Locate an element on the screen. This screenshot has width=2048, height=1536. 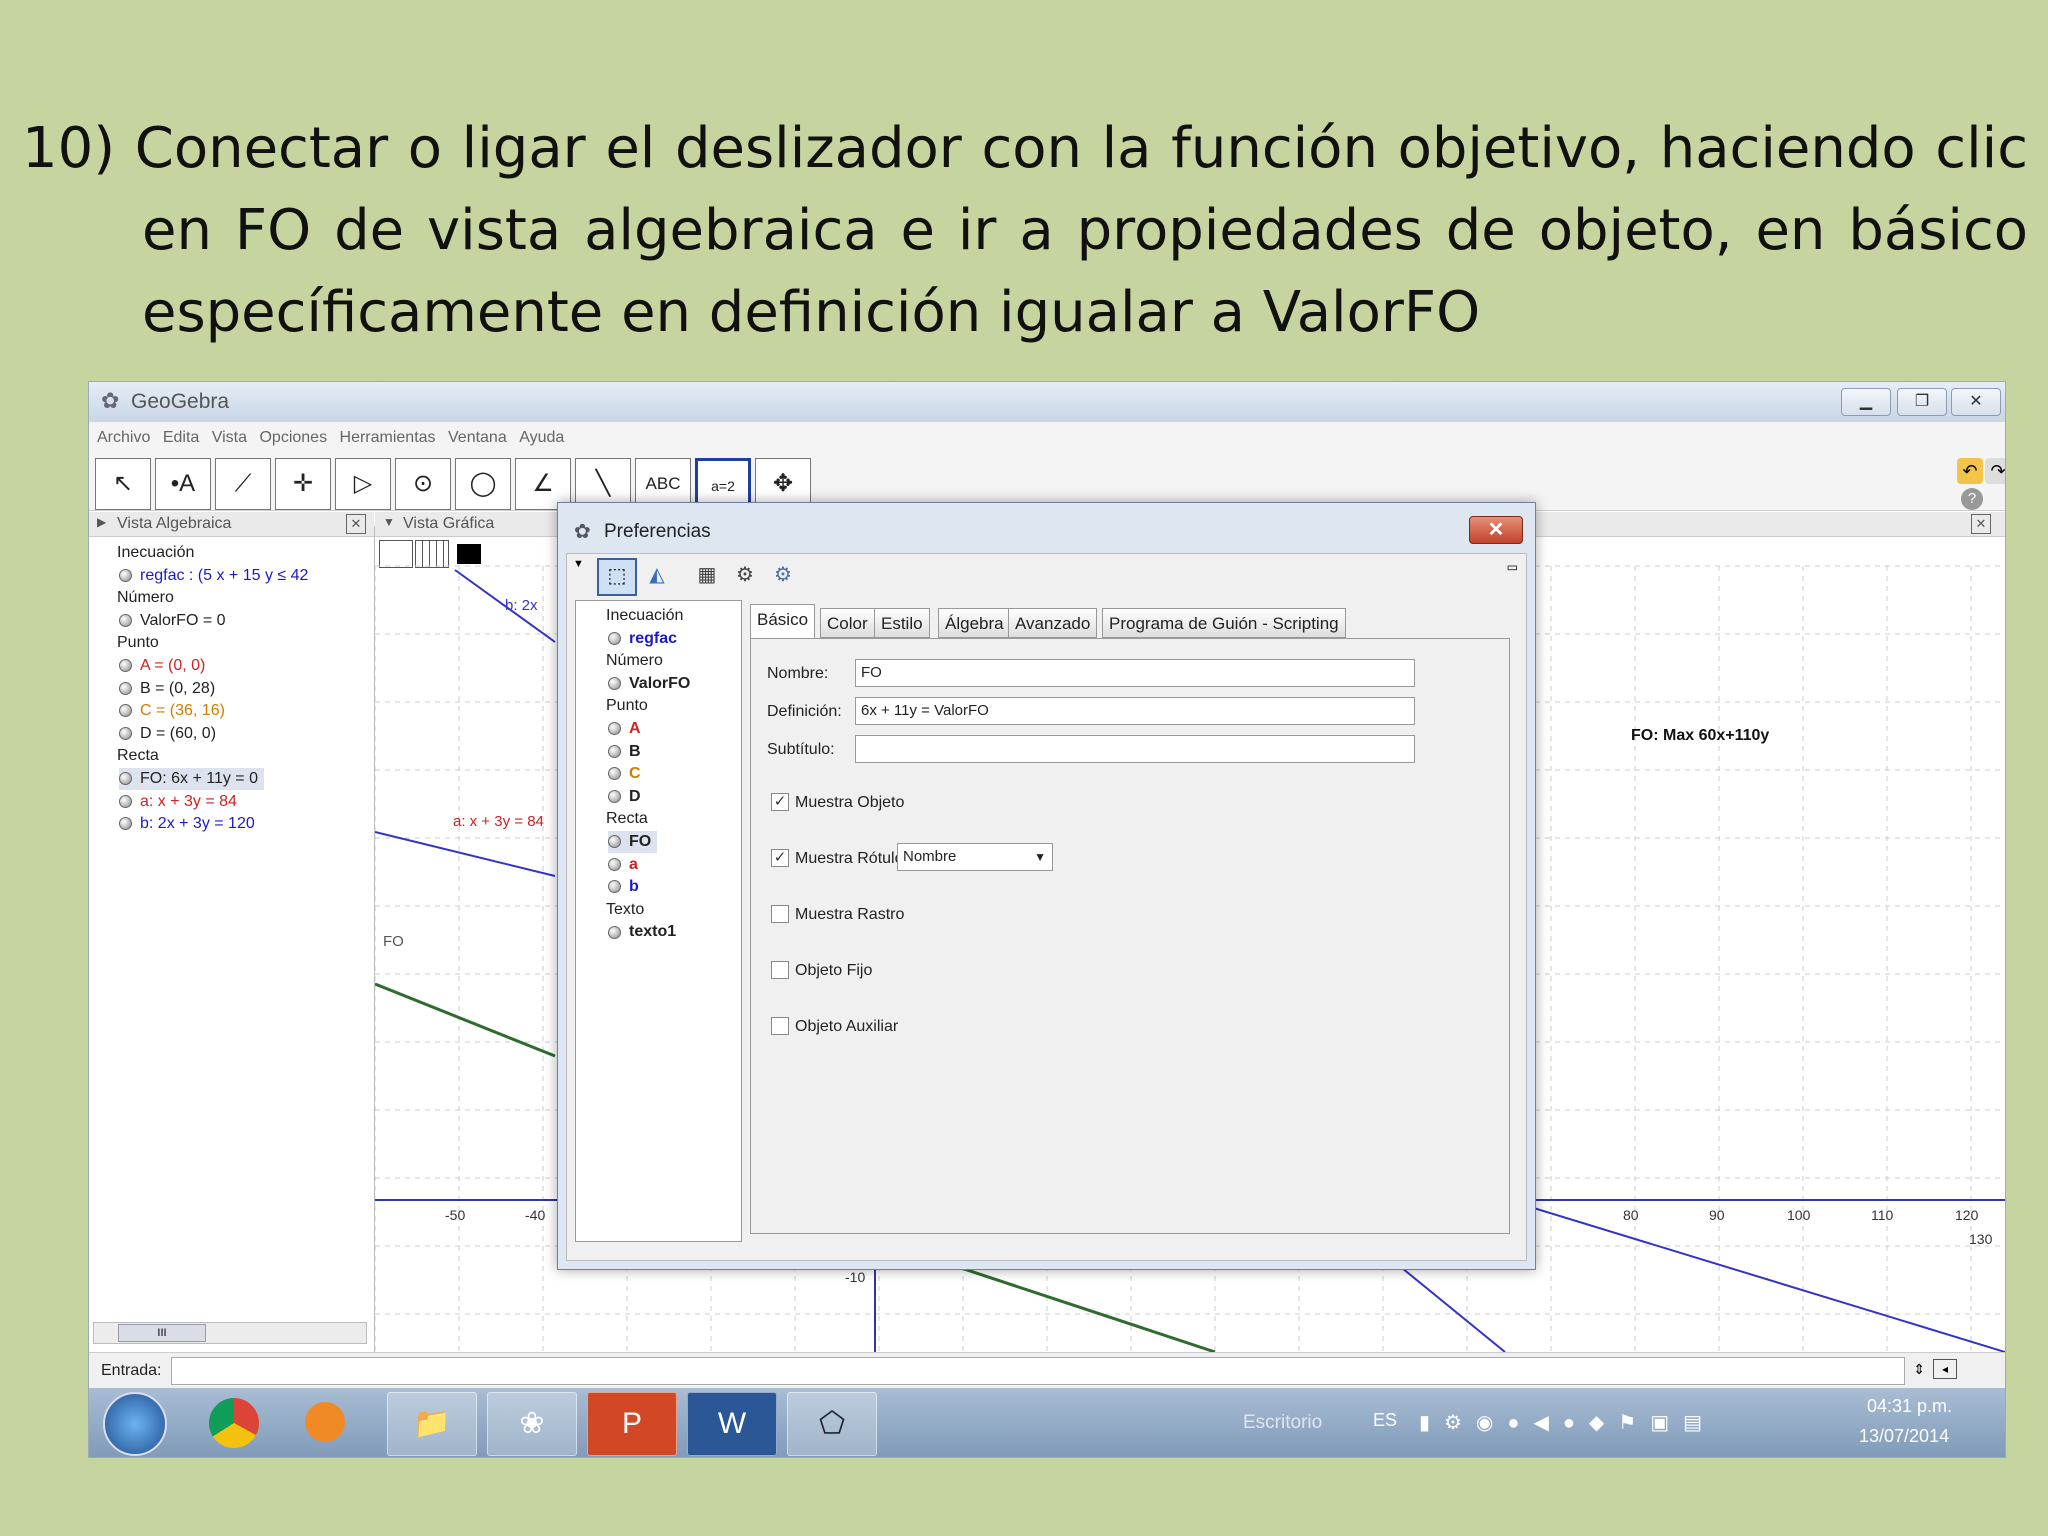
undo-icon: ↶ is located at coordinates (1970, 471).